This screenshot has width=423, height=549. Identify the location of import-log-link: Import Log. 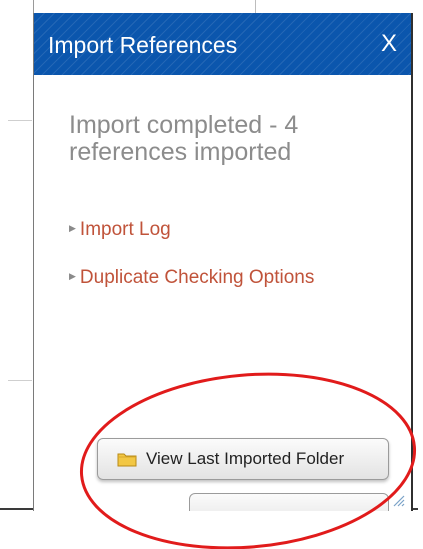
(125, 229).